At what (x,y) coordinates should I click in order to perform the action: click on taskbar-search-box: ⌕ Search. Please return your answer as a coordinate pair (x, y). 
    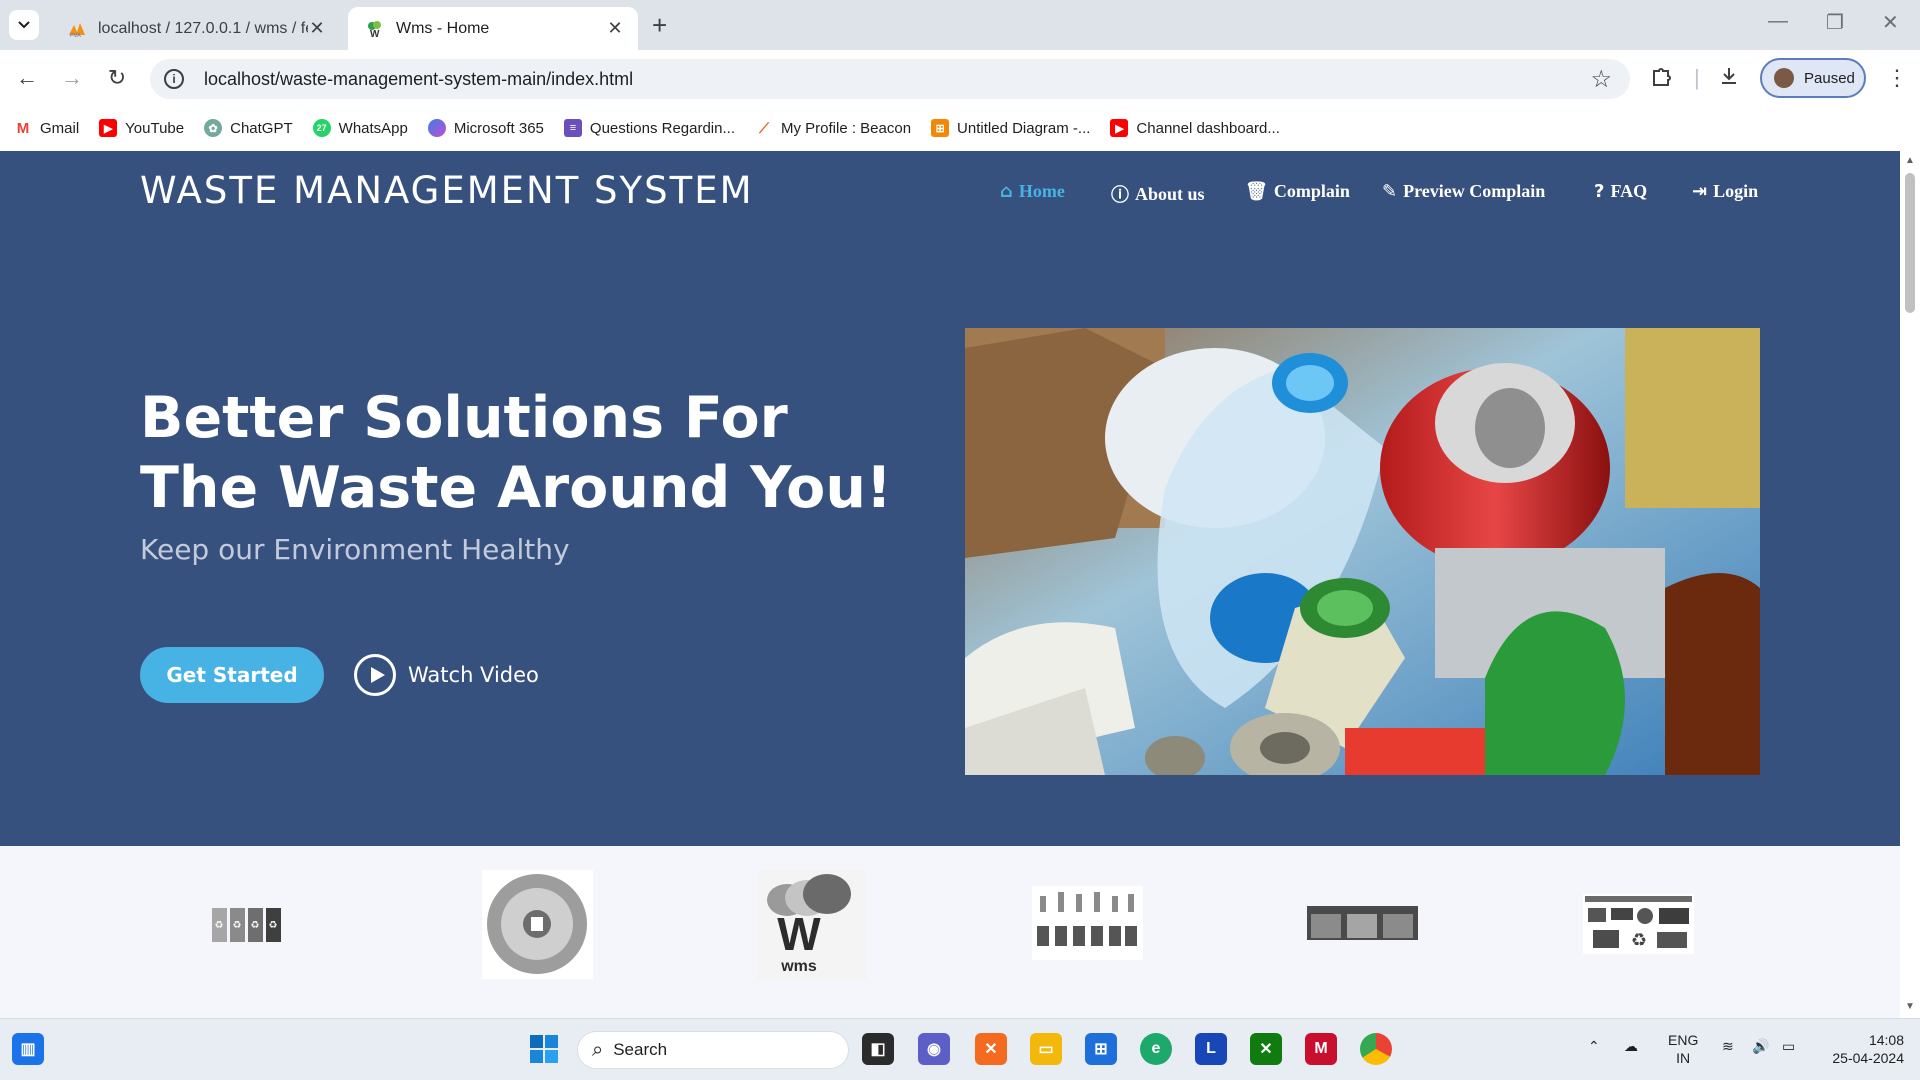
    Looking at the image, I should click on (713, 1050).